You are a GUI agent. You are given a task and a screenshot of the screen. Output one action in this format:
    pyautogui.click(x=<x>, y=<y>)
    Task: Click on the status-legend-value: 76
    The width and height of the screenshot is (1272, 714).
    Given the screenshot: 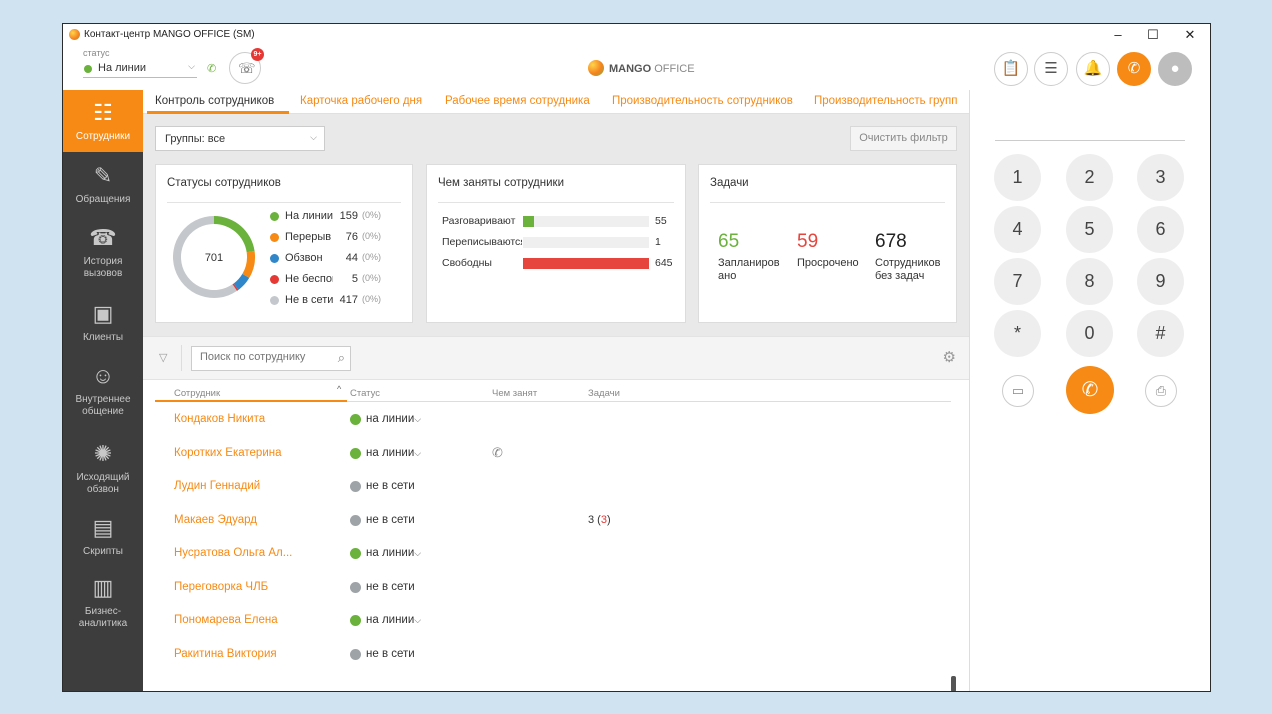 What is the action you would take?
    pyautogui.click(x=351, y=237)
    